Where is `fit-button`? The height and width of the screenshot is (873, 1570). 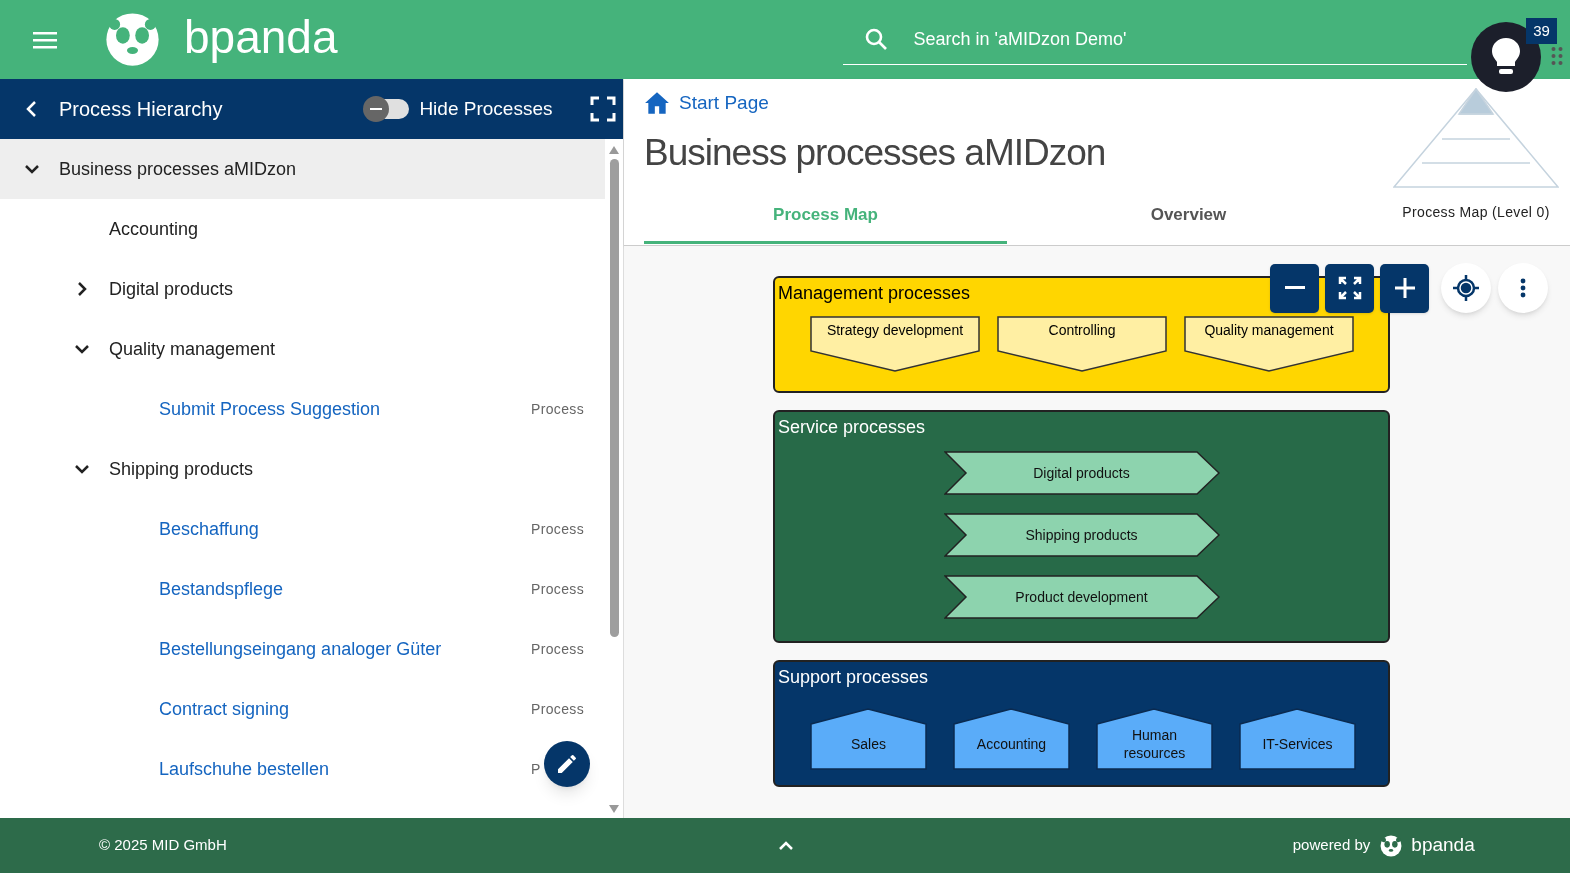 fit-button is located at coordinates (1349, 288).